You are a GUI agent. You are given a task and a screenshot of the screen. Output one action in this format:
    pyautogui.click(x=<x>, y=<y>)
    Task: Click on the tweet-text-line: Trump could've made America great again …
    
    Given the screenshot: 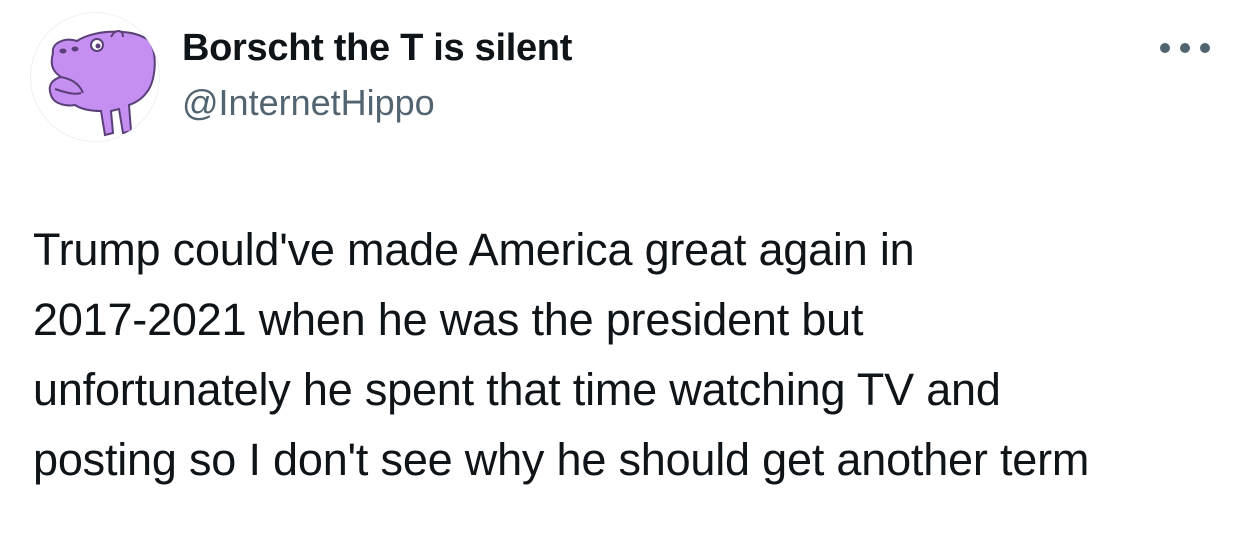 What is the action you would take?
    pyautogui.click(x=474, y=249)
    